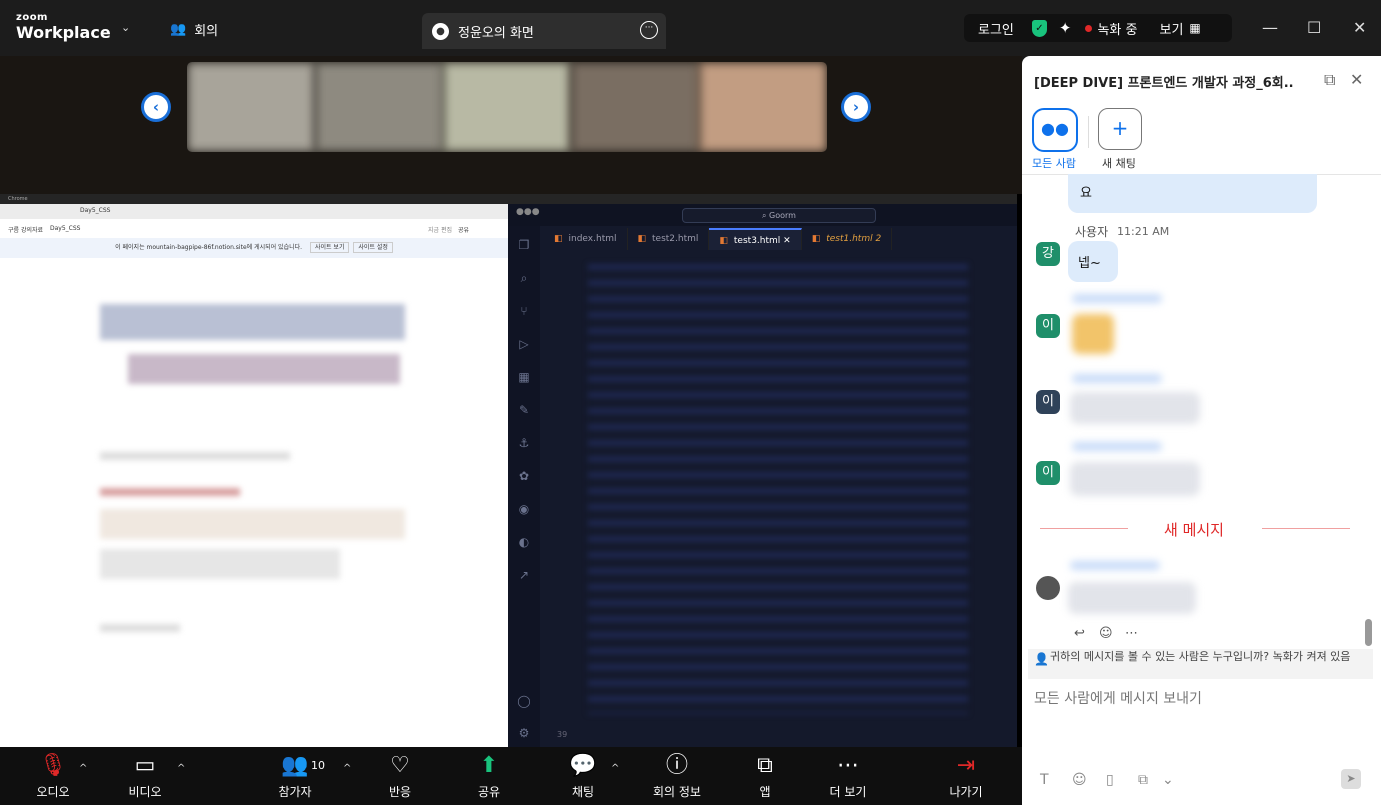 This screenshot has height=805, width=1381. I want to click on leave-button: ⇥ 나가기, so click(966, 774).